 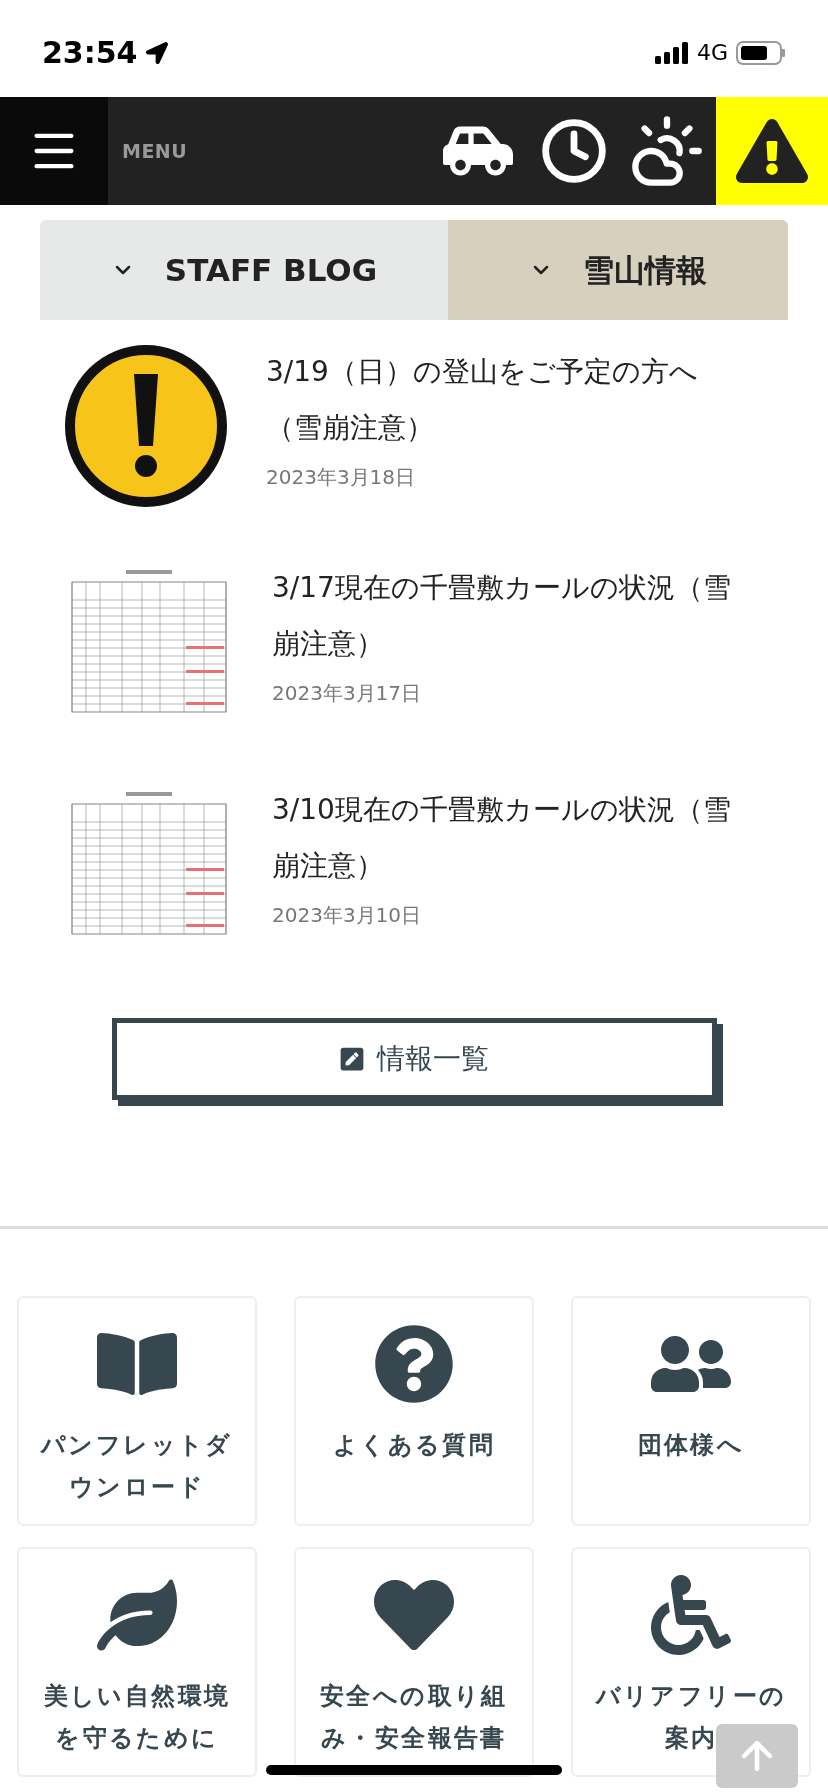 What do you see at coordinates (667, 151) in the screenshot?
I see `cloud-sun-icon` at bounding box center [667, 151].